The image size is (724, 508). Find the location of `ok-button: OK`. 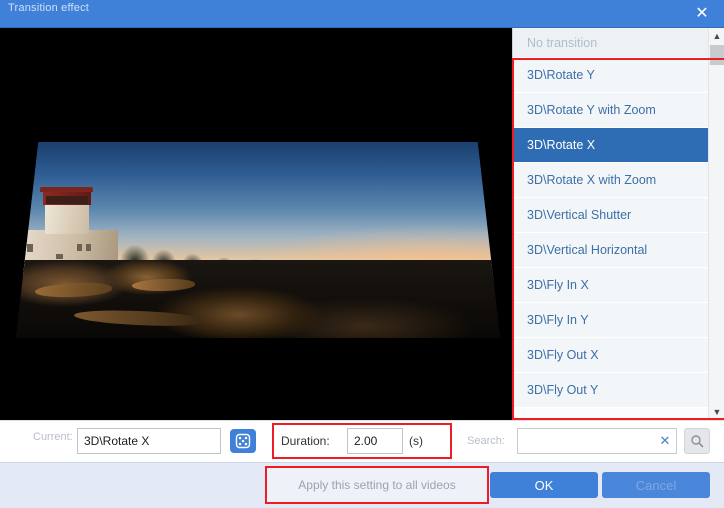

ok-button: OK is located at coordinates (544, 485).